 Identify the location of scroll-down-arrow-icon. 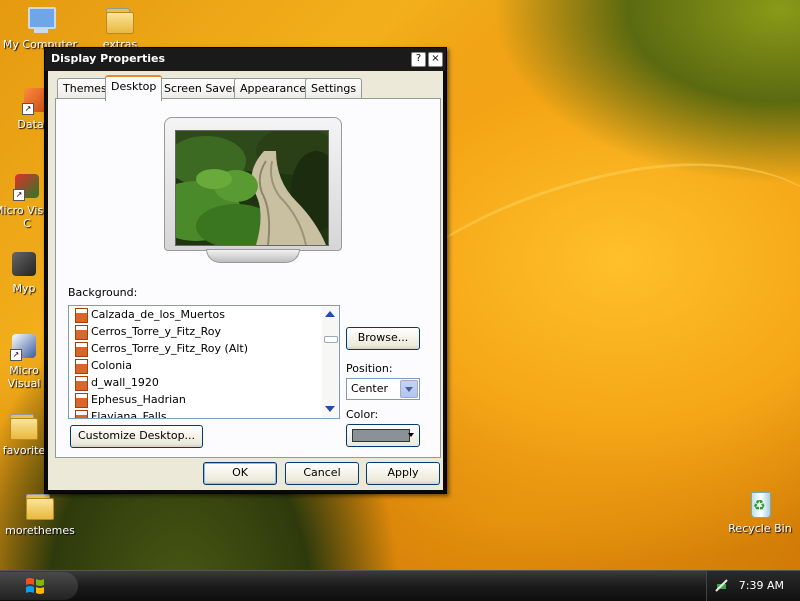
(330, 409).